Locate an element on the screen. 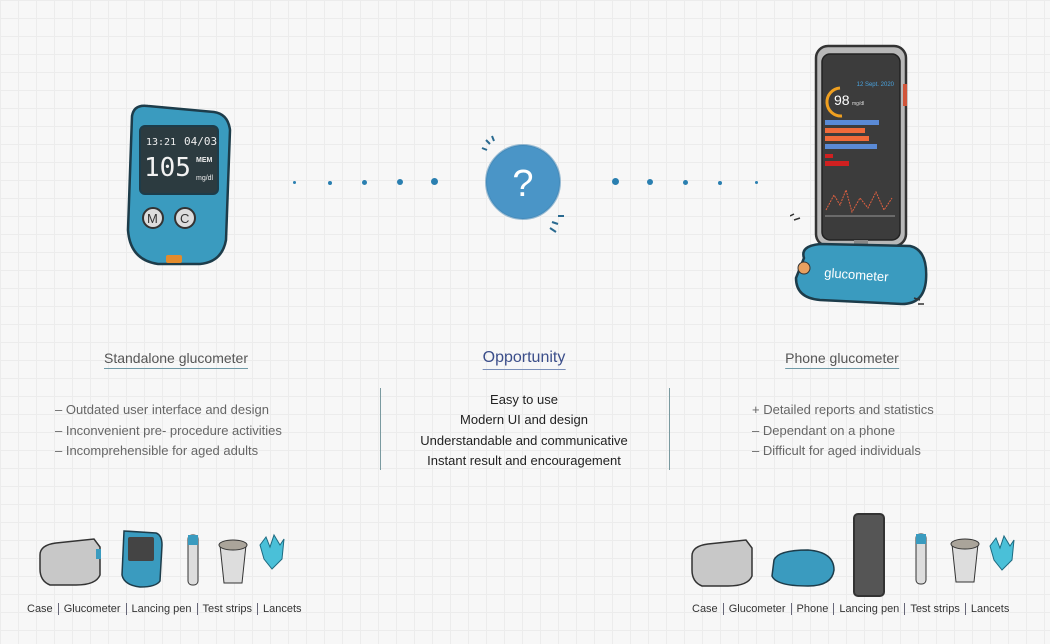  list-item: – Outdated user interface and design is located at coordinates (162, 409).